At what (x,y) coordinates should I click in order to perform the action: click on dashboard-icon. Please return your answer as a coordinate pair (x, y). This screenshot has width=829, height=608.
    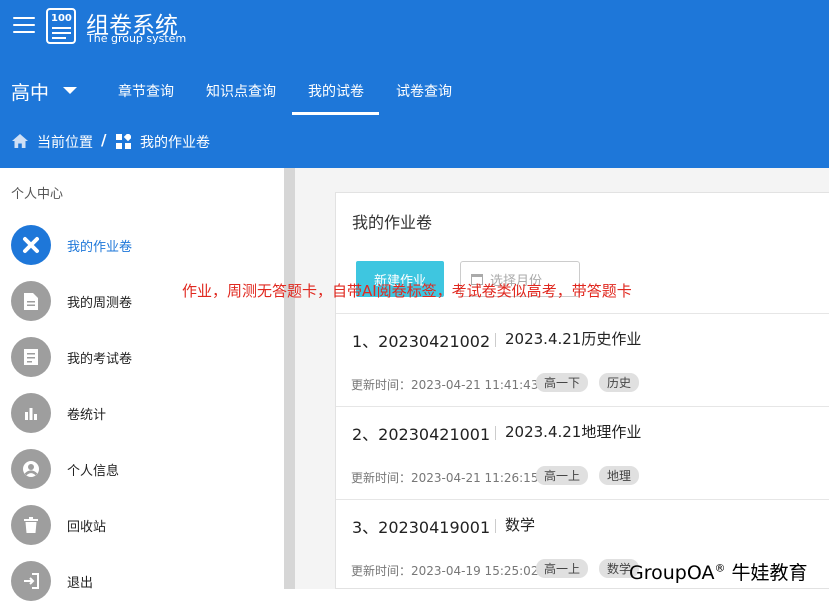
    Looking at the image, I should click on (123, 141).